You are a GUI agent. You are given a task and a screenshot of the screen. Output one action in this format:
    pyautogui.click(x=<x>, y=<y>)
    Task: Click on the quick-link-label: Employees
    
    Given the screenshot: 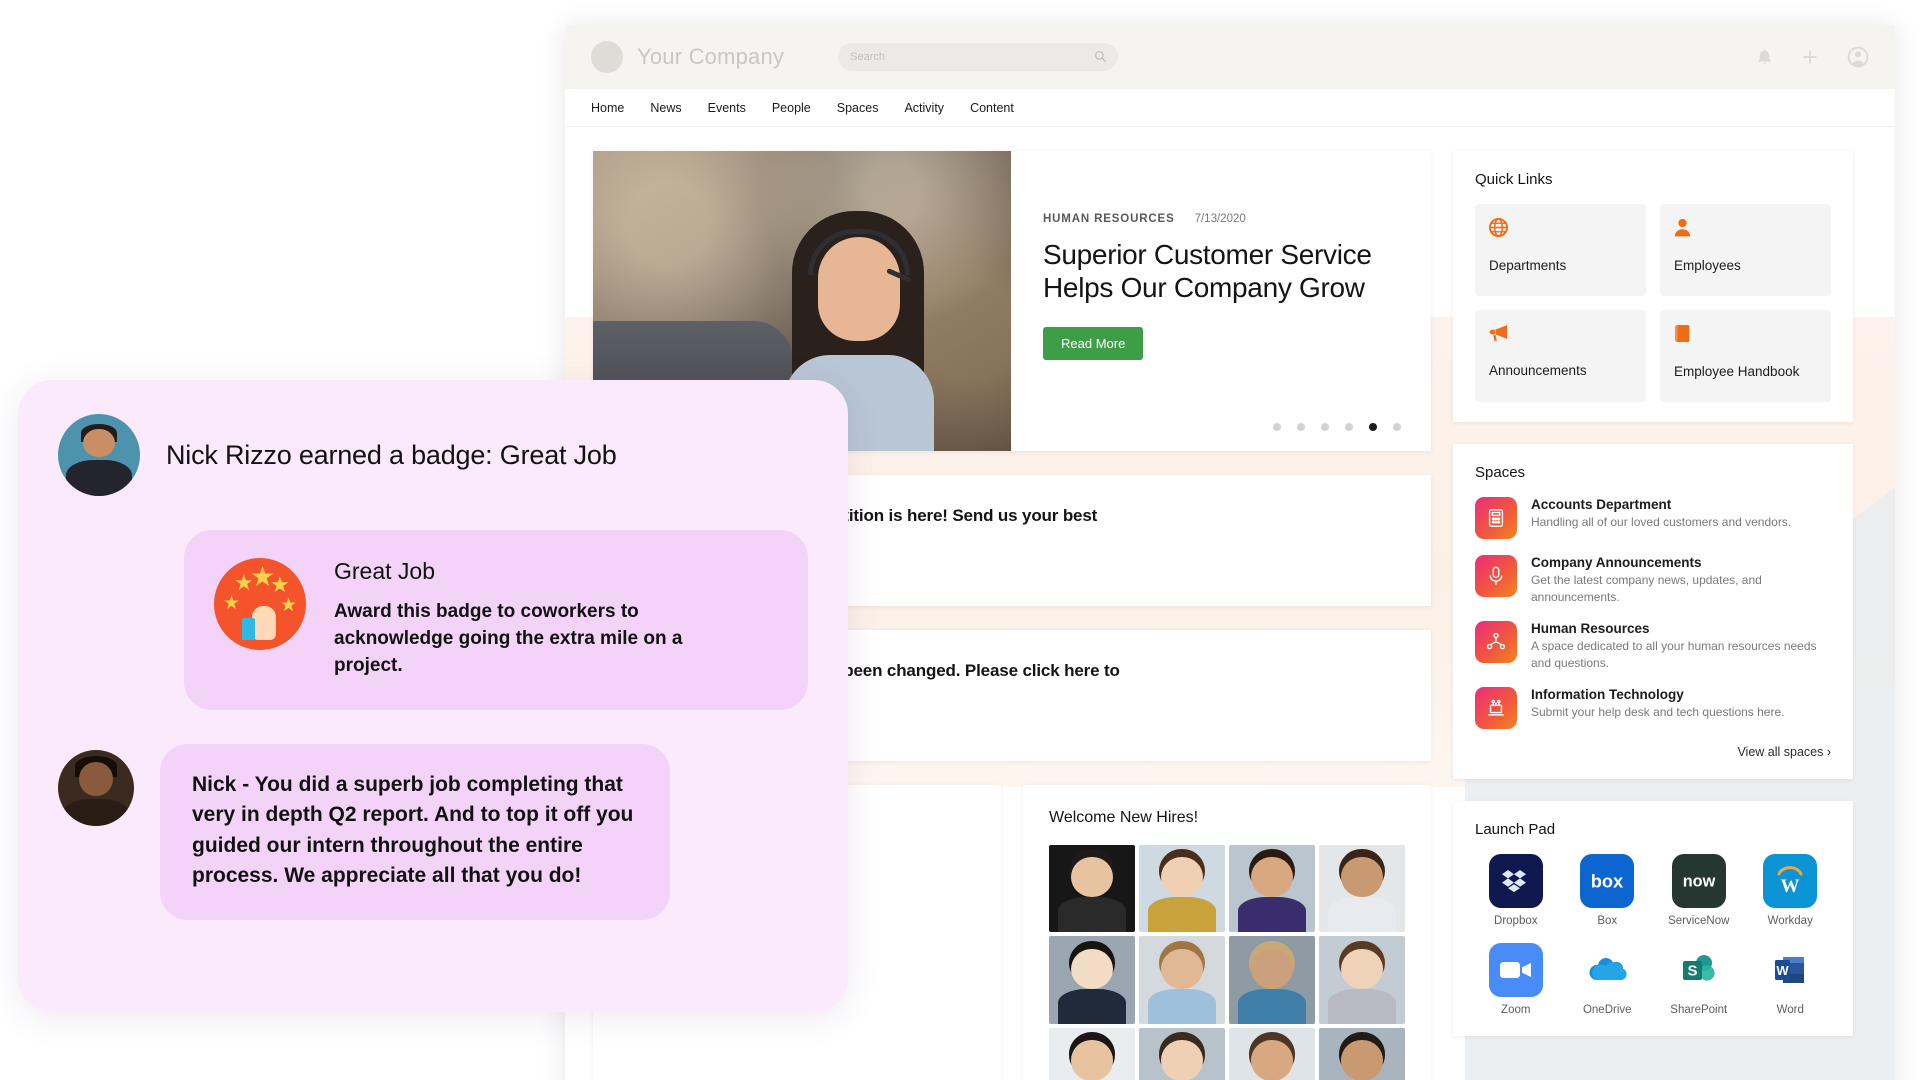 What is the action you would take?
    pyautogui.click(x=1707, y=265)
    